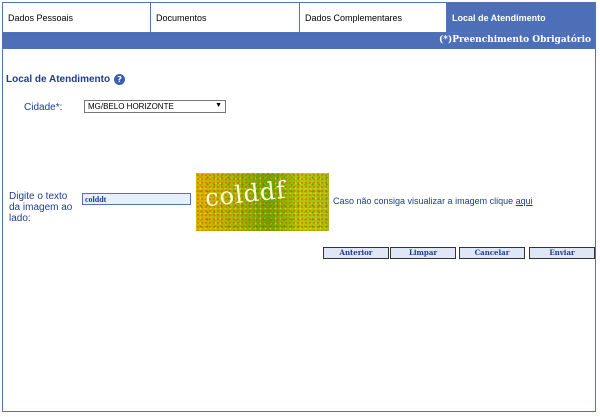 The height and width of the screenshot is (417, 600). I want to click on city-select: MG/BELO HORIZONTE ▼, so click(155, 106).